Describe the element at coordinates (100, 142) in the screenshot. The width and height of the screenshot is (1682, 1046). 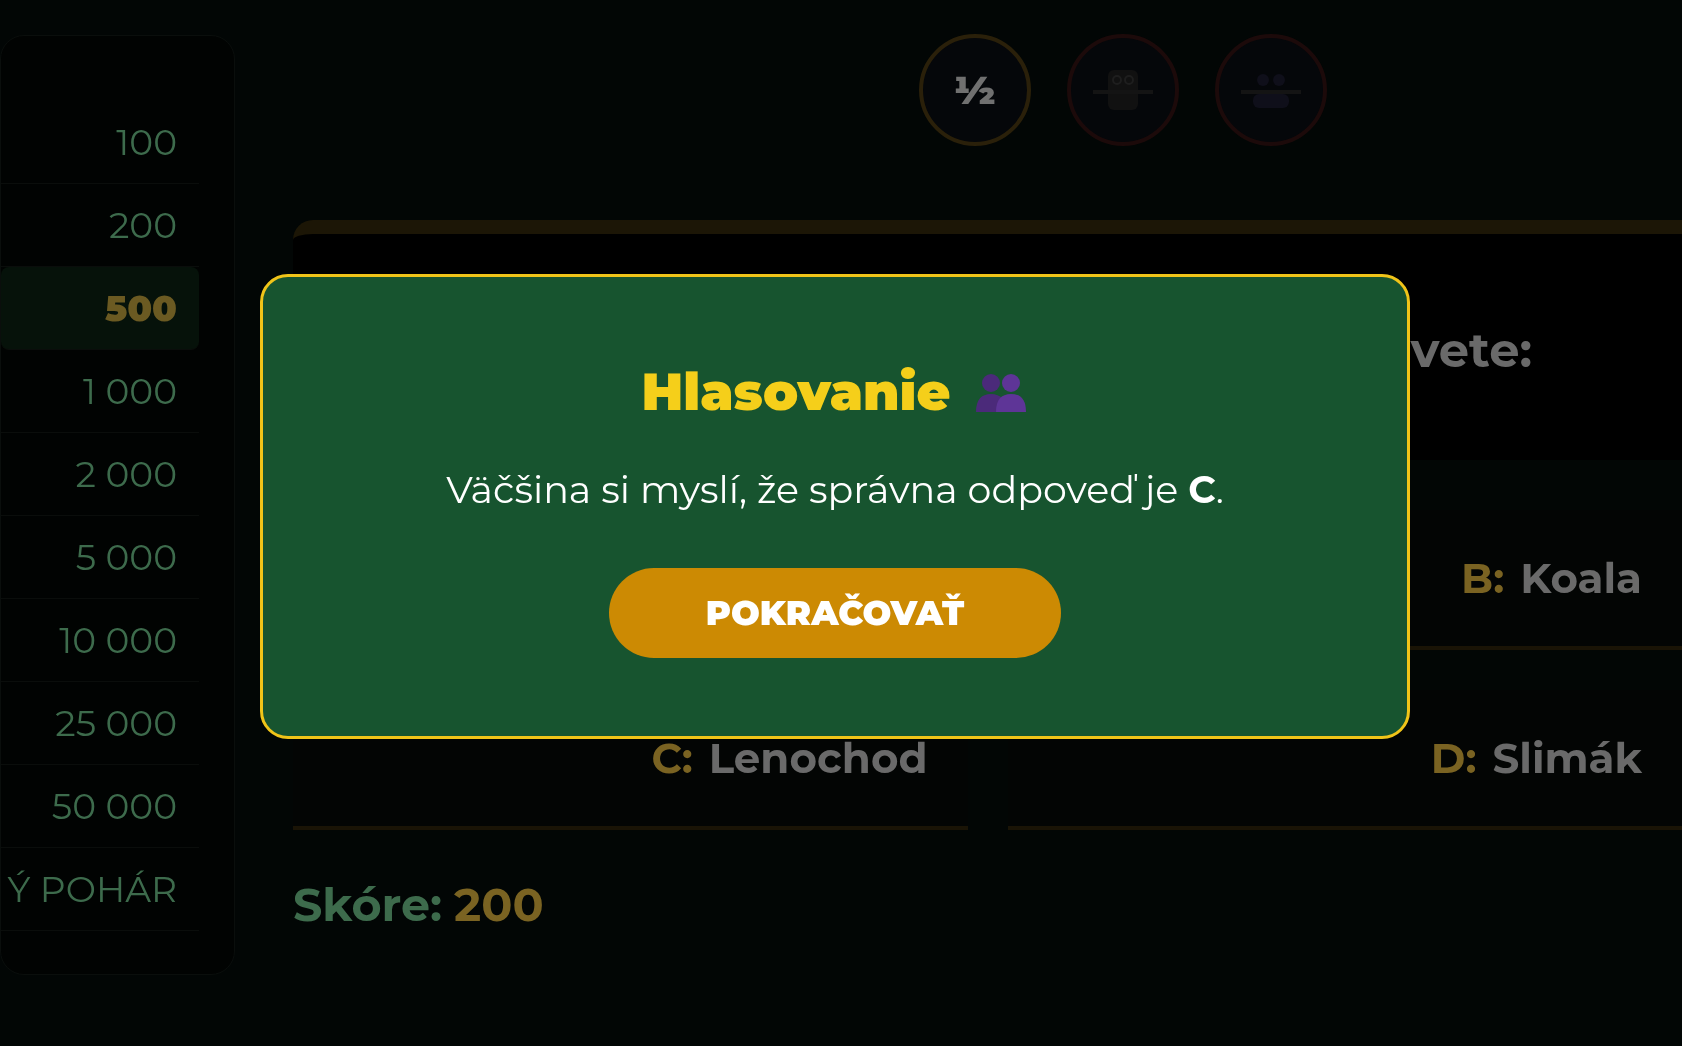
I see `prize-row: 100` at that location.